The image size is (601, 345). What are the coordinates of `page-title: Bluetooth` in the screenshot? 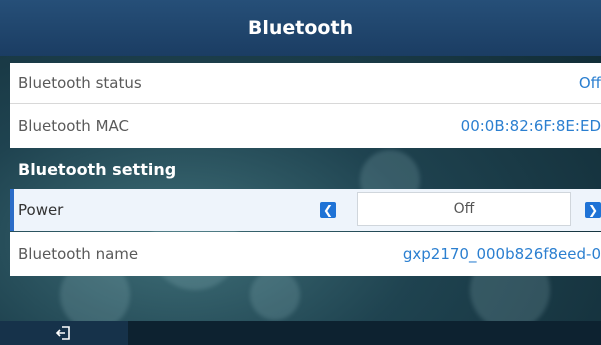 It's located at (300, 28).